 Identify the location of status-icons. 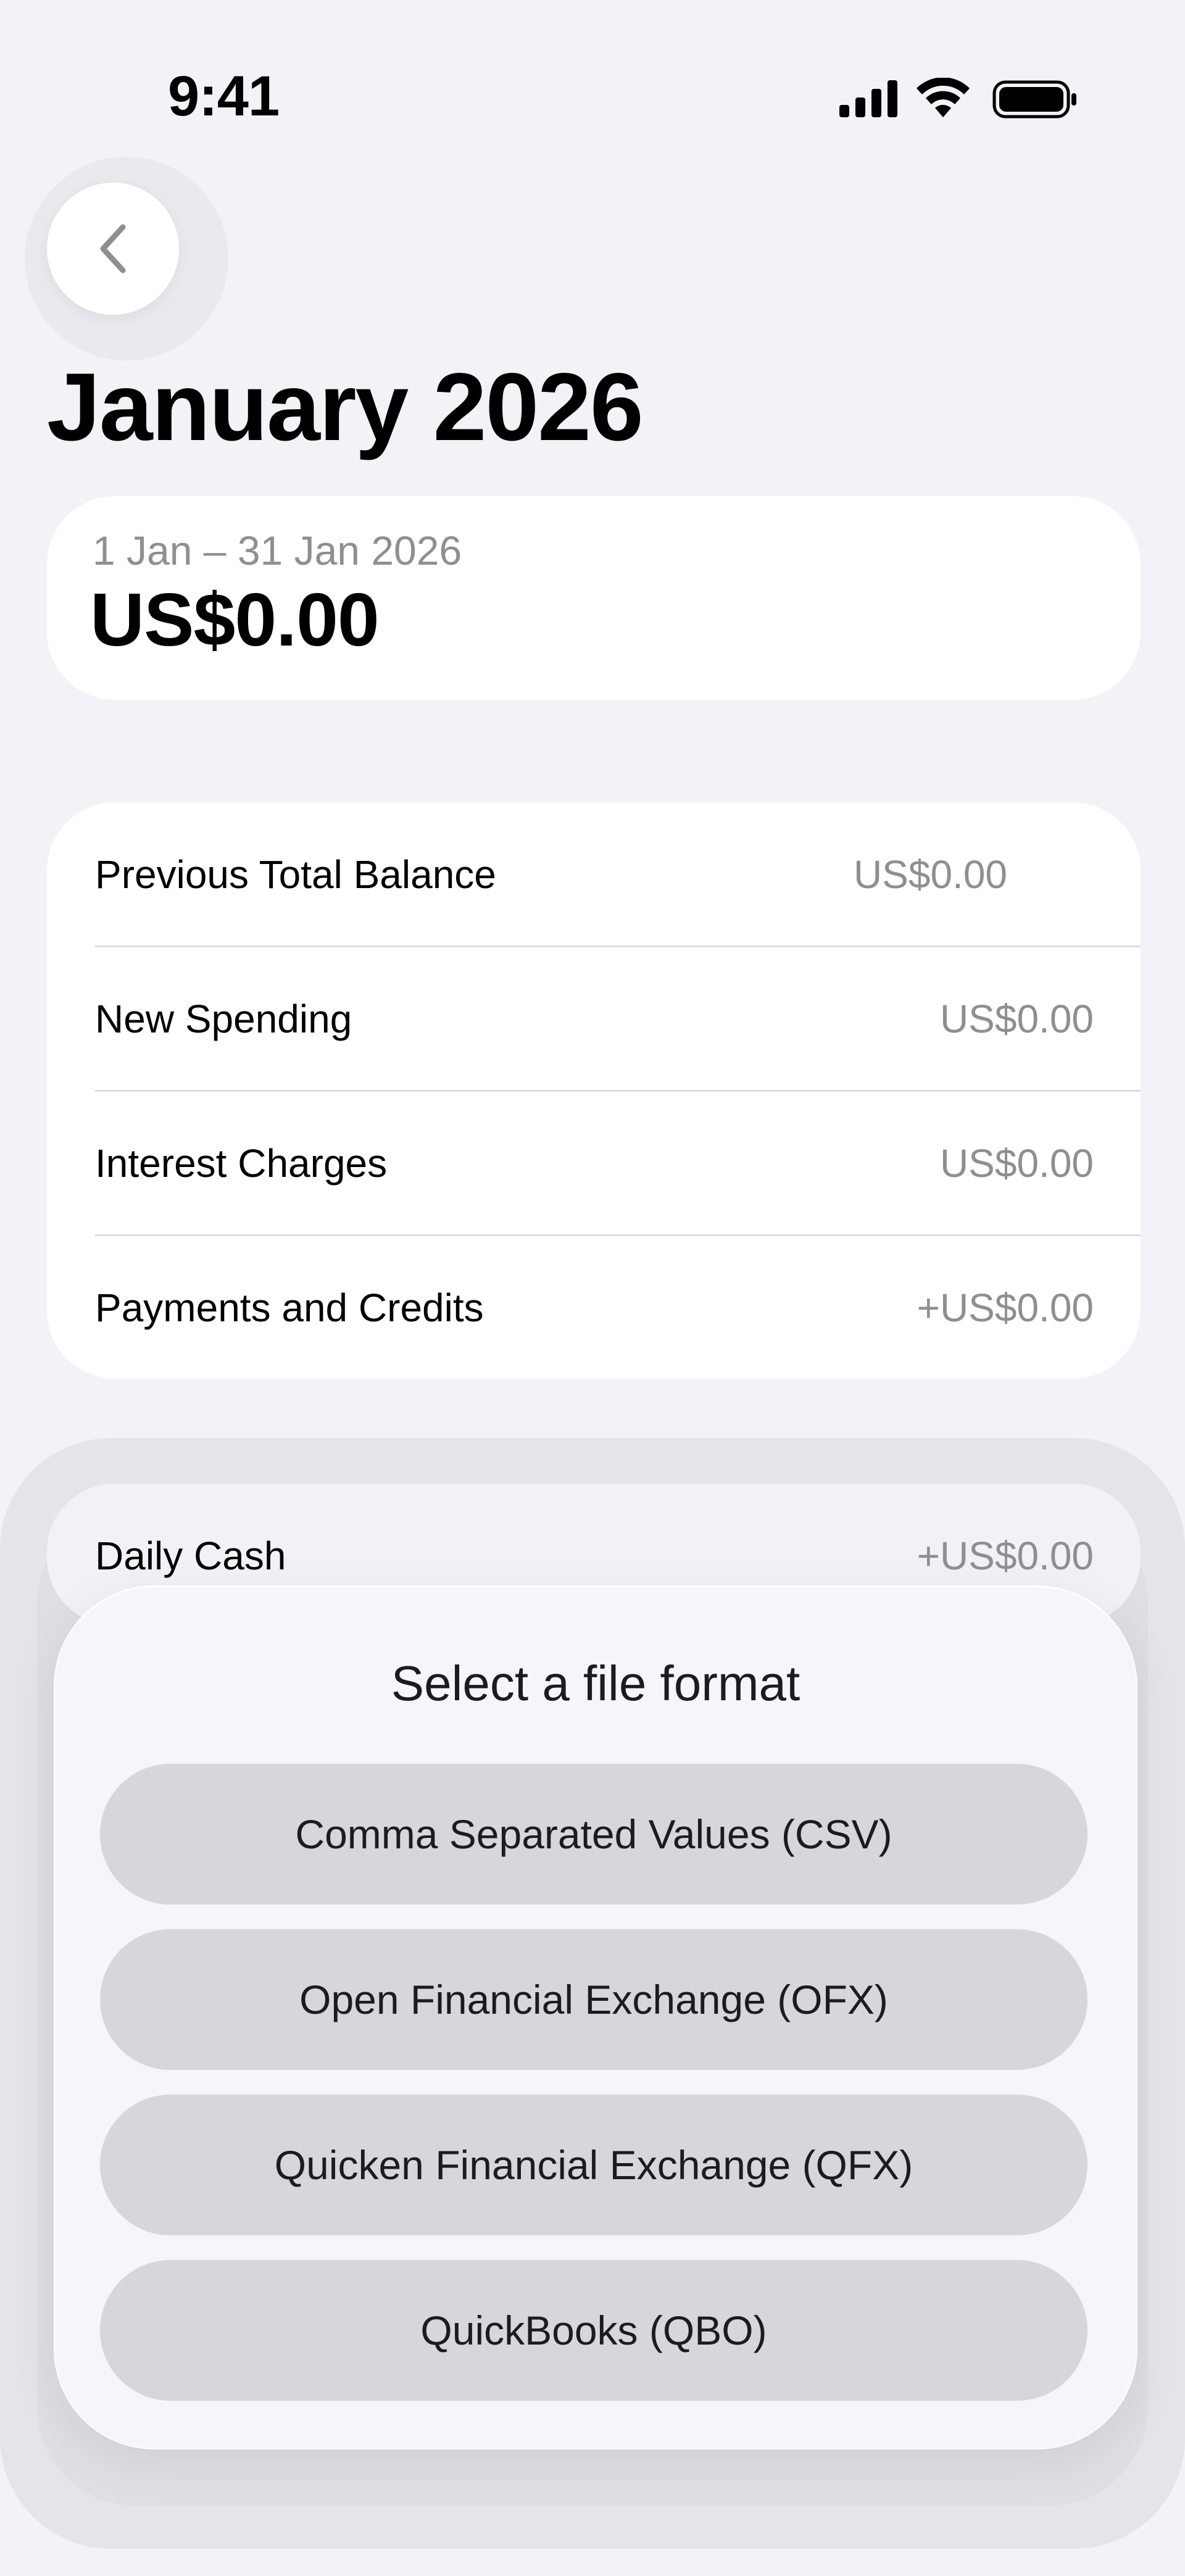
(962, 99).